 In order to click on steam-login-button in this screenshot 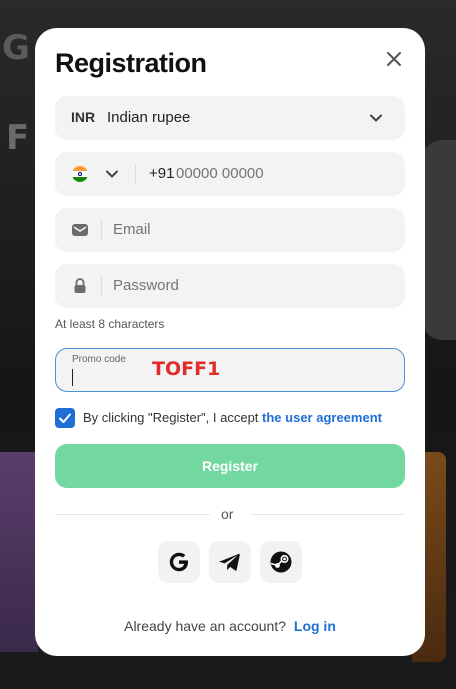, I will do `click(281, 562)`.